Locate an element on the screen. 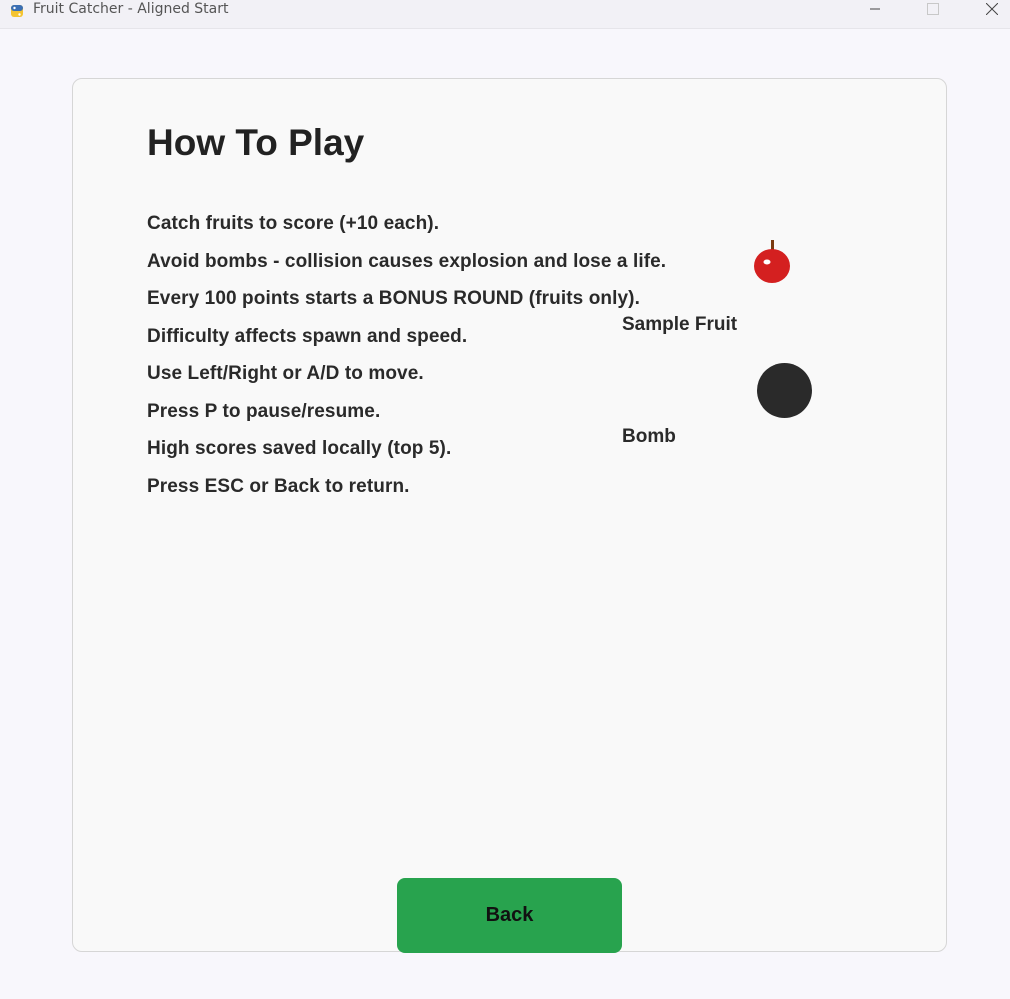 The height and width of the screenshot is (999, 1010). rule-line: Difficulty affects spawn and speed. is located at coordinates (307, 336).